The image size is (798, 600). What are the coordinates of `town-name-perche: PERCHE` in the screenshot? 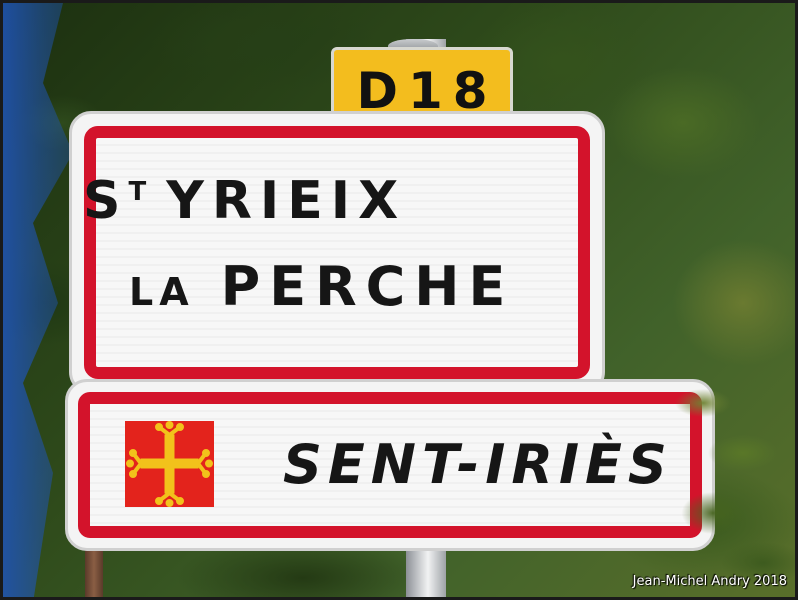 It's located at (367, 286).